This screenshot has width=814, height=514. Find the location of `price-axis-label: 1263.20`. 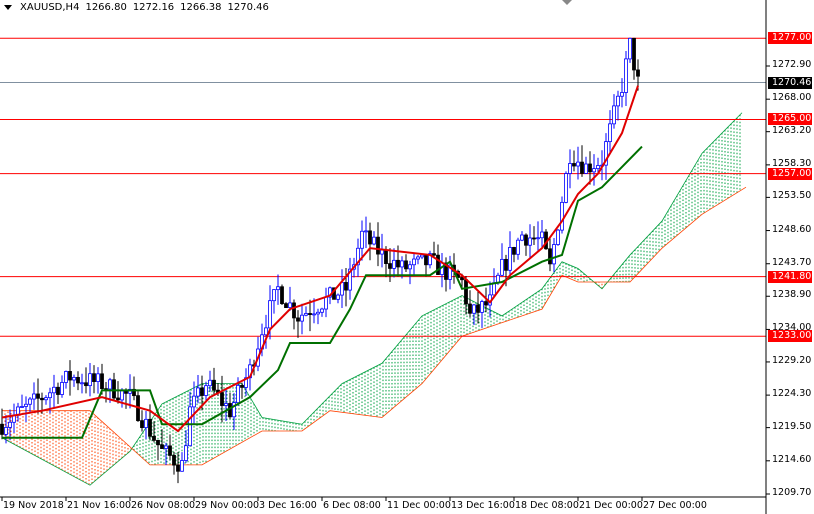

price-axis-label: 1263.20 is located at coordinates (792, 130).